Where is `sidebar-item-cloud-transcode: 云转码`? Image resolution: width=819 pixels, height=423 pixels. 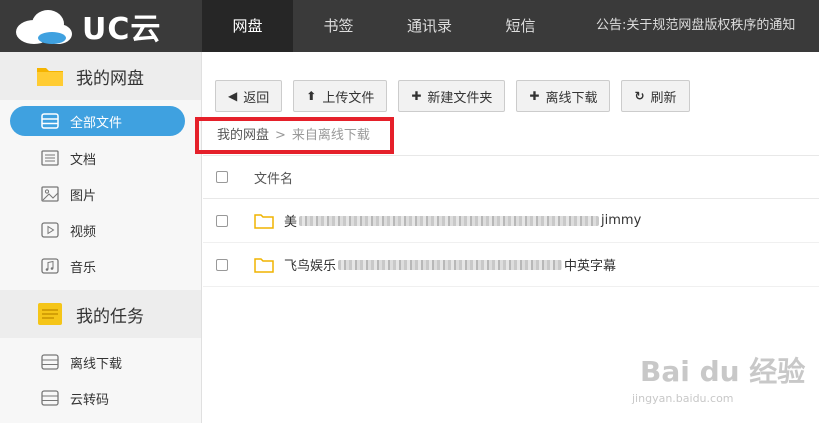 sidebar-item-cloud-transcode: 云转码 is located at coordinates (100, 398).